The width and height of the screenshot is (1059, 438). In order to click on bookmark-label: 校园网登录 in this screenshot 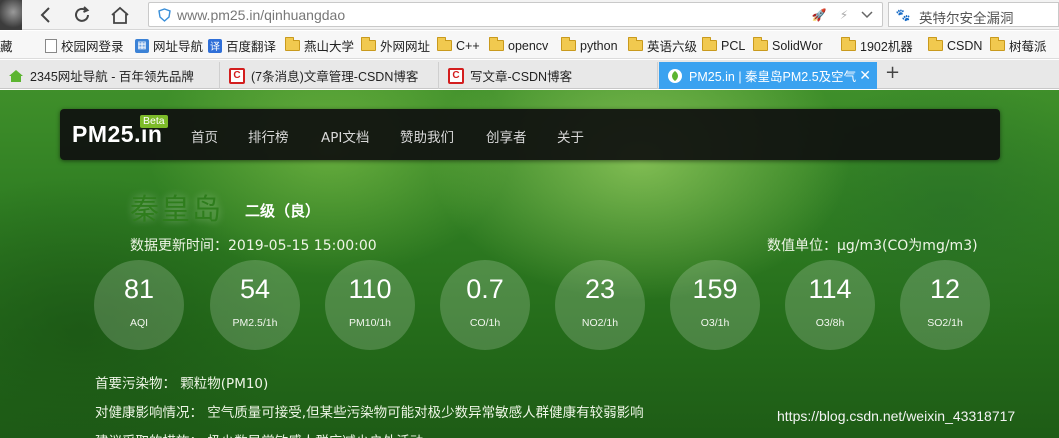, I will do `click(92, 47)`.